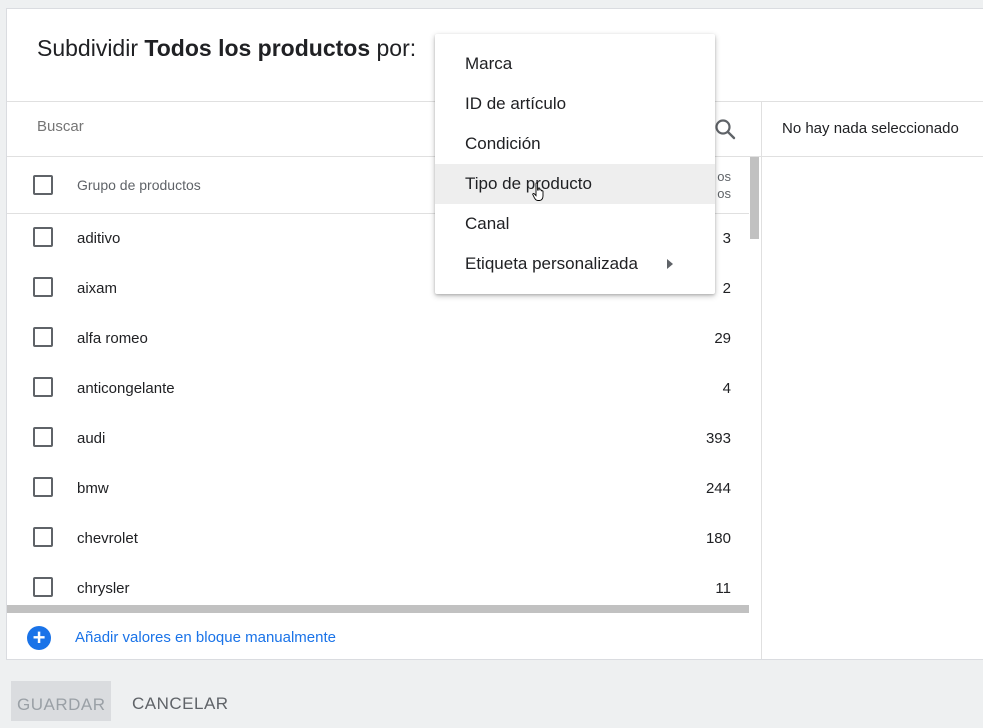 Image resolution: width=983 pixels, height=728 pixels. Describe the element at coordinates (726, 238) in the screenshot. I see `row-count: 3` at that location.